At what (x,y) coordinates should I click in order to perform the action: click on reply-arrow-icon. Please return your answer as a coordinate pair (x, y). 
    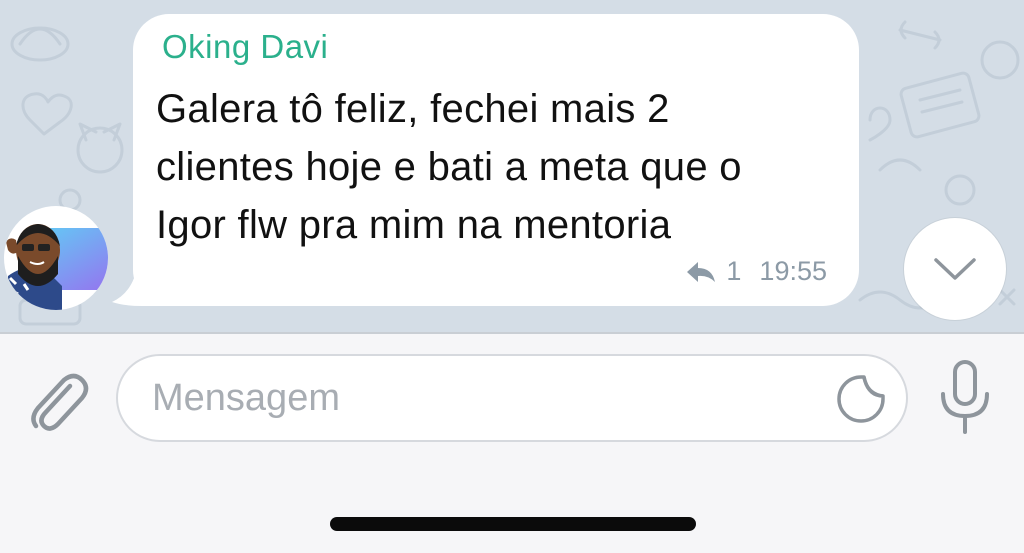
    Looking at the image, I should click on (701, 272).